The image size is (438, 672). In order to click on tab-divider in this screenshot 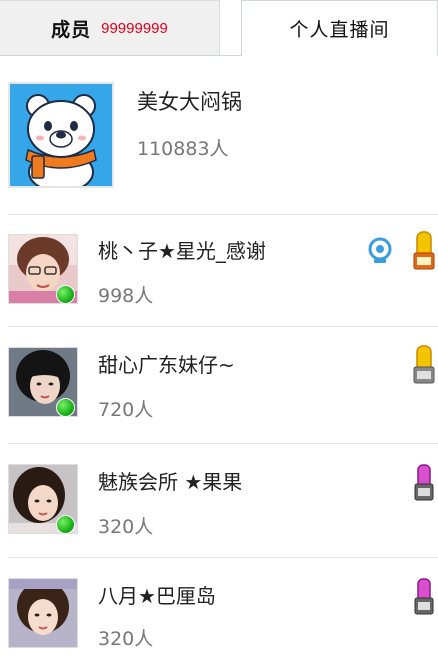, I will do `click(230, 55)`.